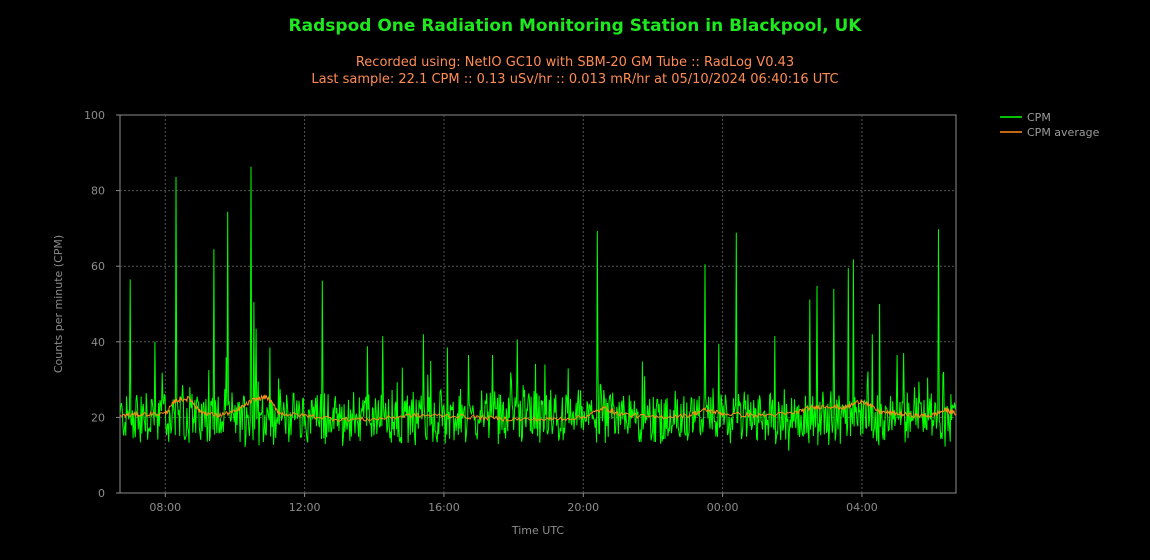  What do you see at coordinates (165, 507) in the screenshot?
I see `x-tick-label: 08:00` at bounding box center [165, 507].